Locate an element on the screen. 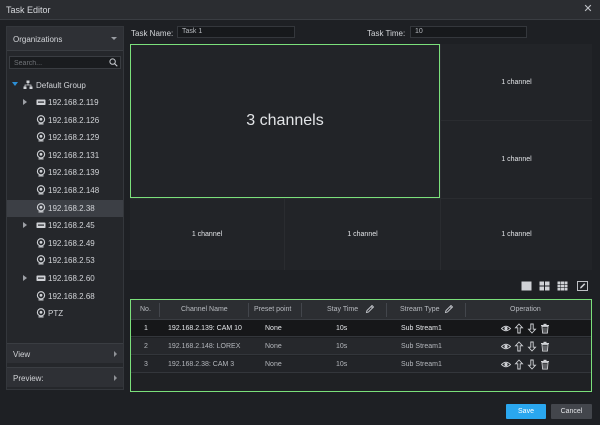 The height and width of the screenshot is (425, 600). tree-node-device: 192.168.2.38 is located at coordinates (65, 208).